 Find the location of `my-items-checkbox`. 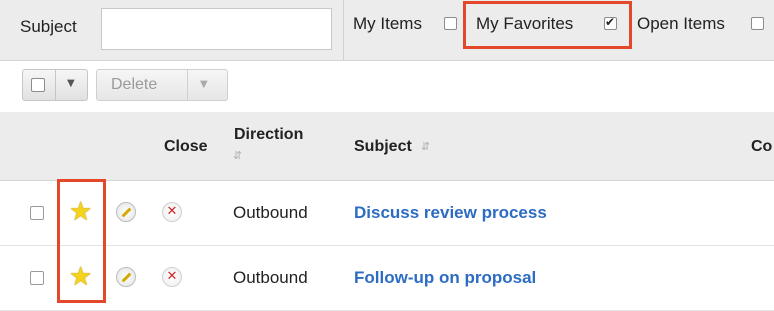

my-items-checkbox is located at coordinates (450, 23).